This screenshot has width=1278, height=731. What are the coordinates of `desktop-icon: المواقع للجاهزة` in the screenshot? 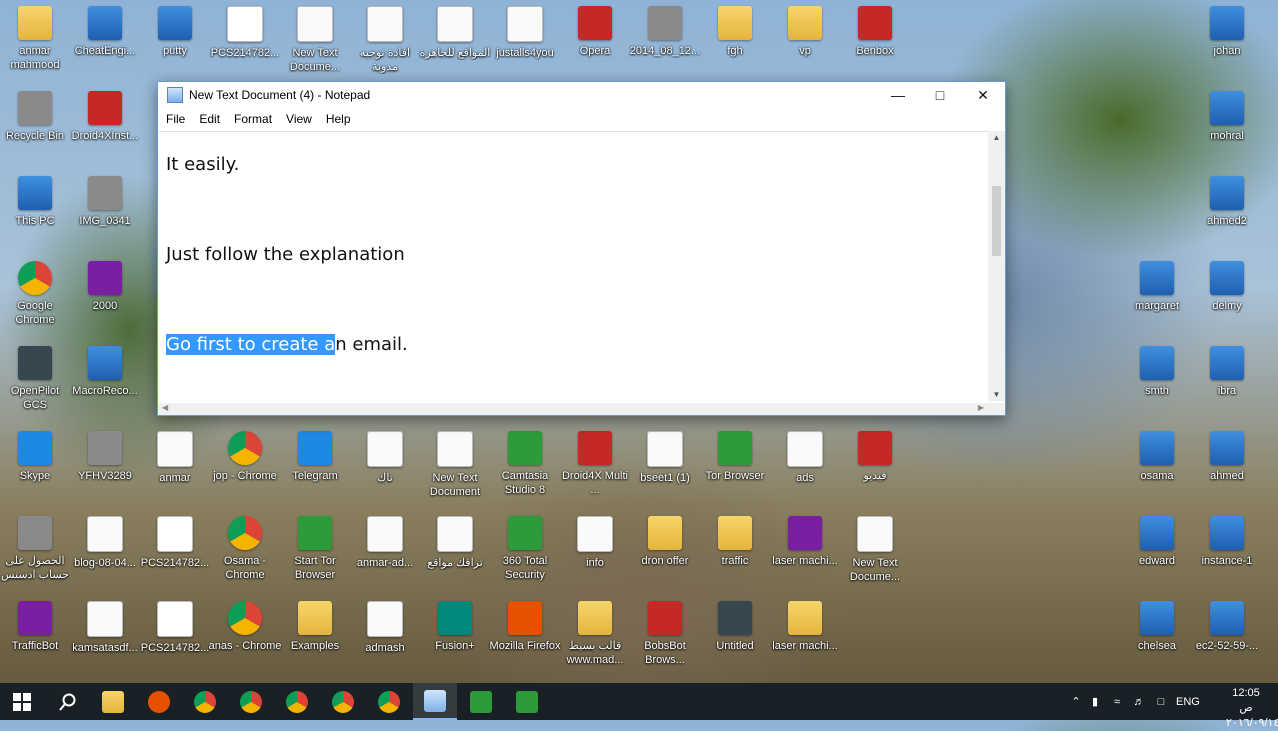 It's located at (455, 41).